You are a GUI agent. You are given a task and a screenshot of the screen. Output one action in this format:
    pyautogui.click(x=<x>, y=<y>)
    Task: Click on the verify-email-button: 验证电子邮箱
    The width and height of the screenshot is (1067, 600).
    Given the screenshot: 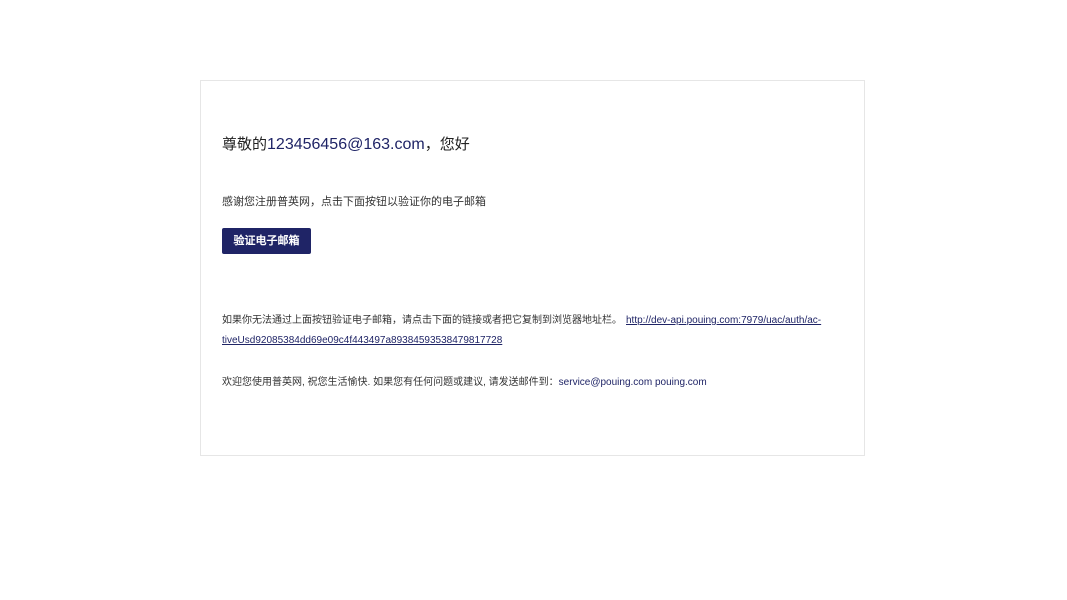 What is the action you would take?
    pyautogui.click(x=266, y=241)
    